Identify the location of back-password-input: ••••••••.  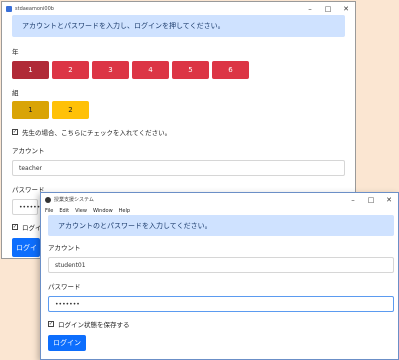
(29, 207).